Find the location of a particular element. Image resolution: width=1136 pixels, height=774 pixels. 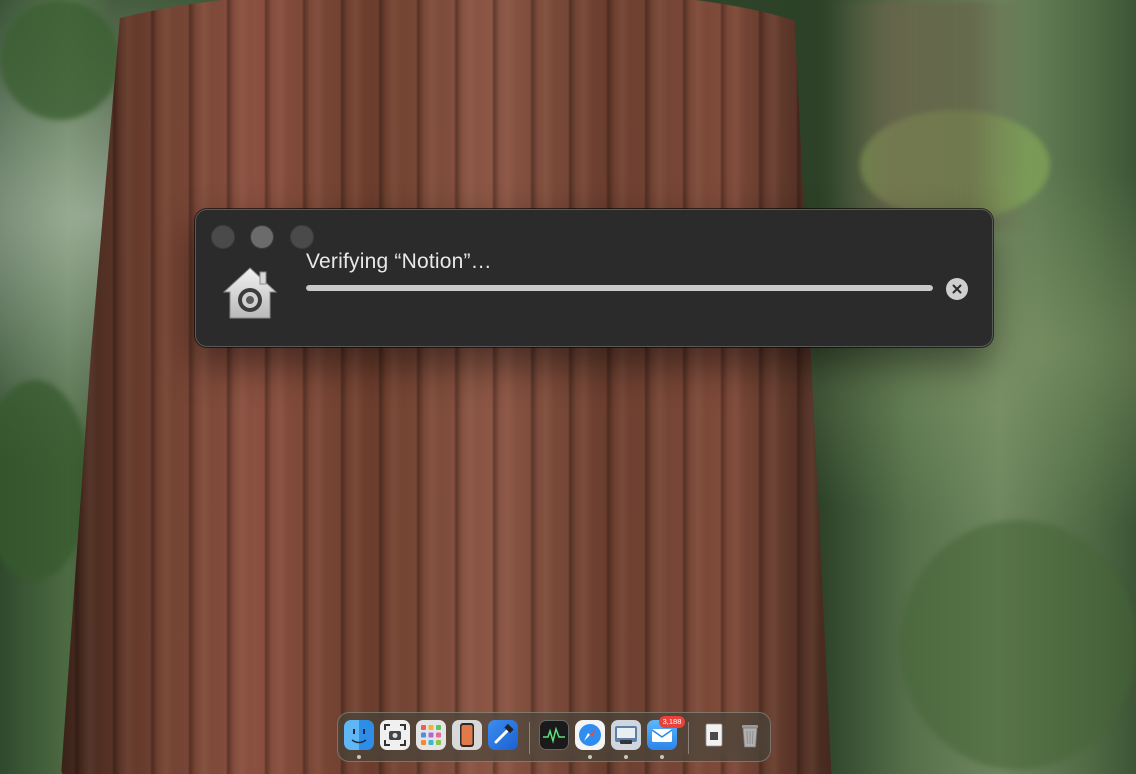

foliage-left is located at coordinates (45, 480).